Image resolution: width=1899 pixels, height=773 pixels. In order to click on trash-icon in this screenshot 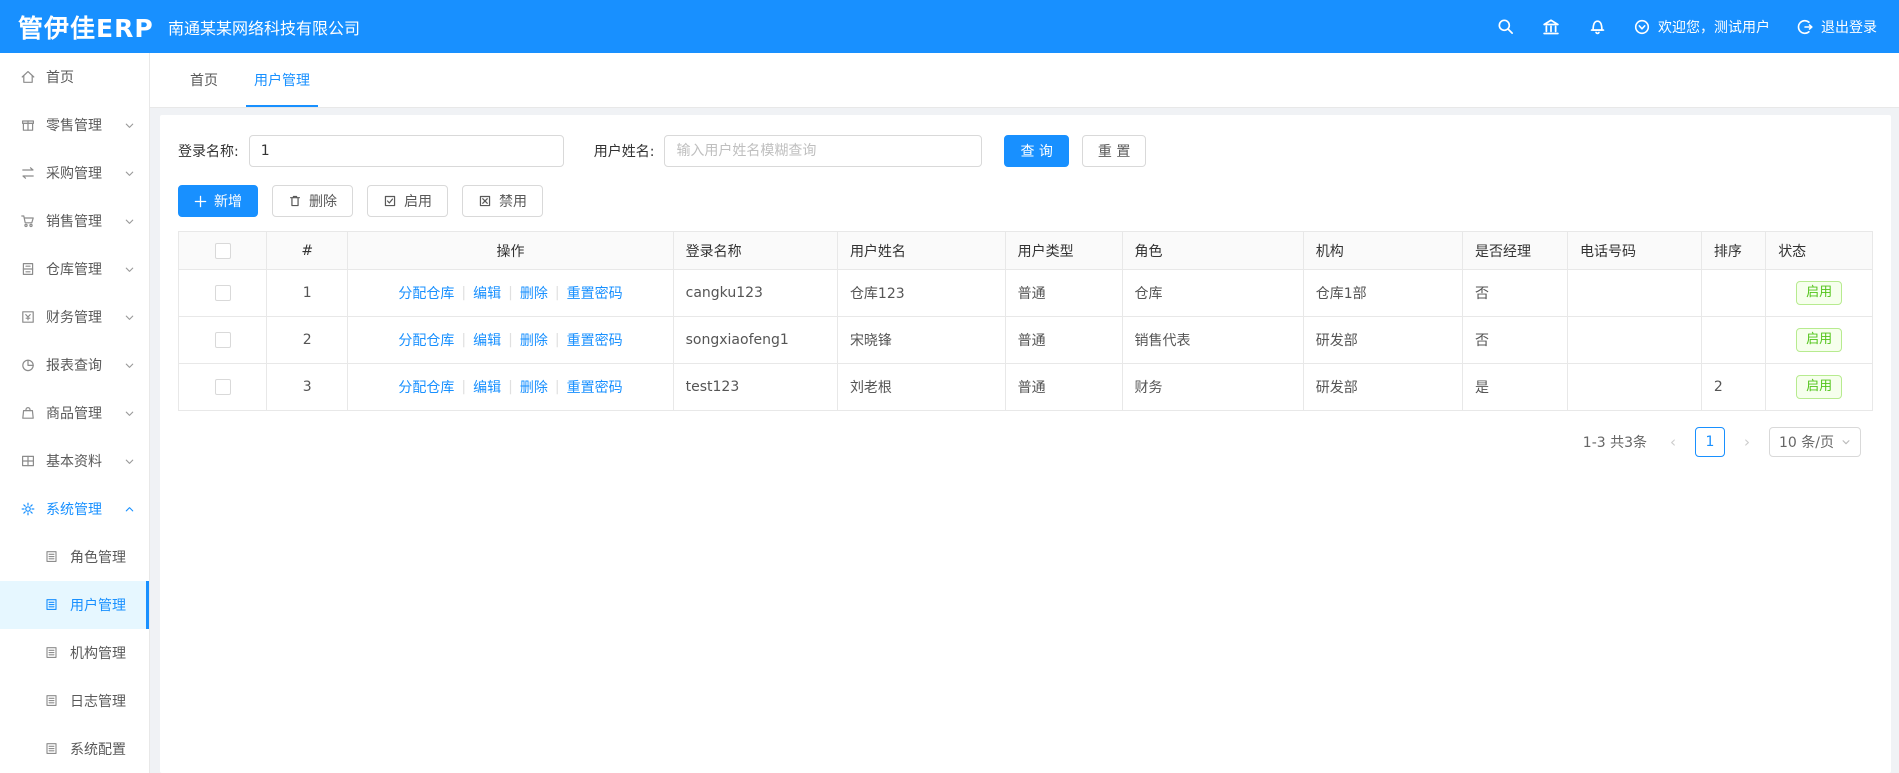, I will do `click(295, 201)`.